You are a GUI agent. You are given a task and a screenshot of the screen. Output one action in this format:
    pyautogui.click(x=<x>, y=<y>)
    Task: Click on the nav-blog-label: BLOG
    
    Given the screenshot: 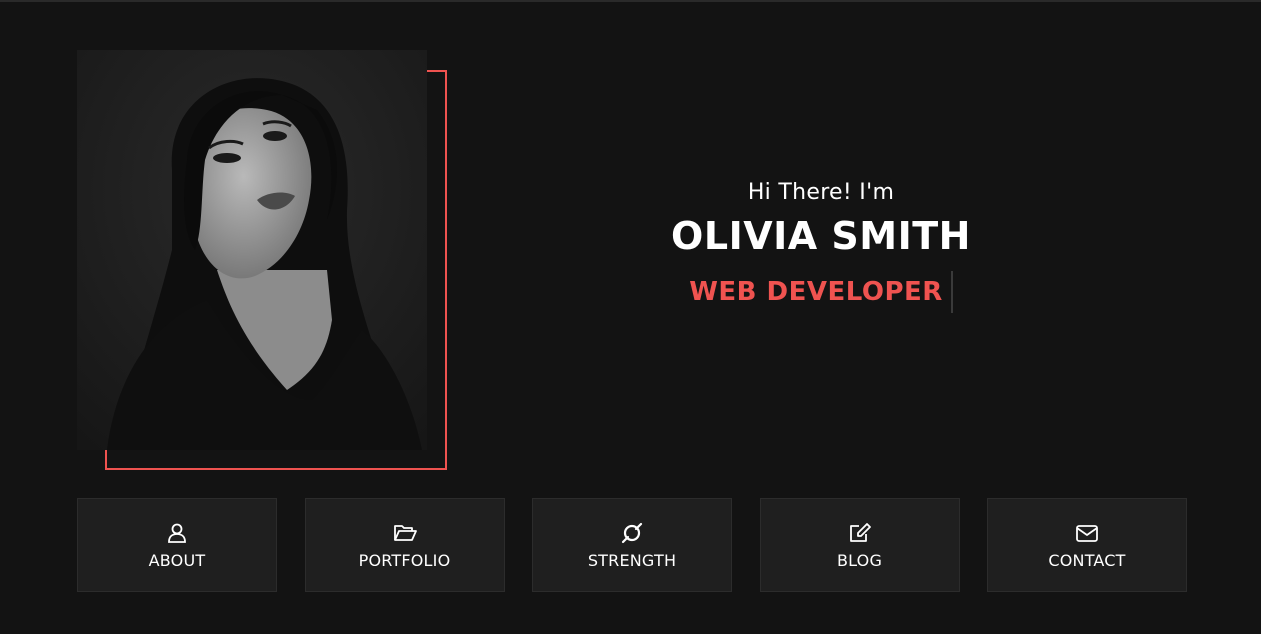 What is the action you would take?
    pyautogui.click(x=859, y=560)
    